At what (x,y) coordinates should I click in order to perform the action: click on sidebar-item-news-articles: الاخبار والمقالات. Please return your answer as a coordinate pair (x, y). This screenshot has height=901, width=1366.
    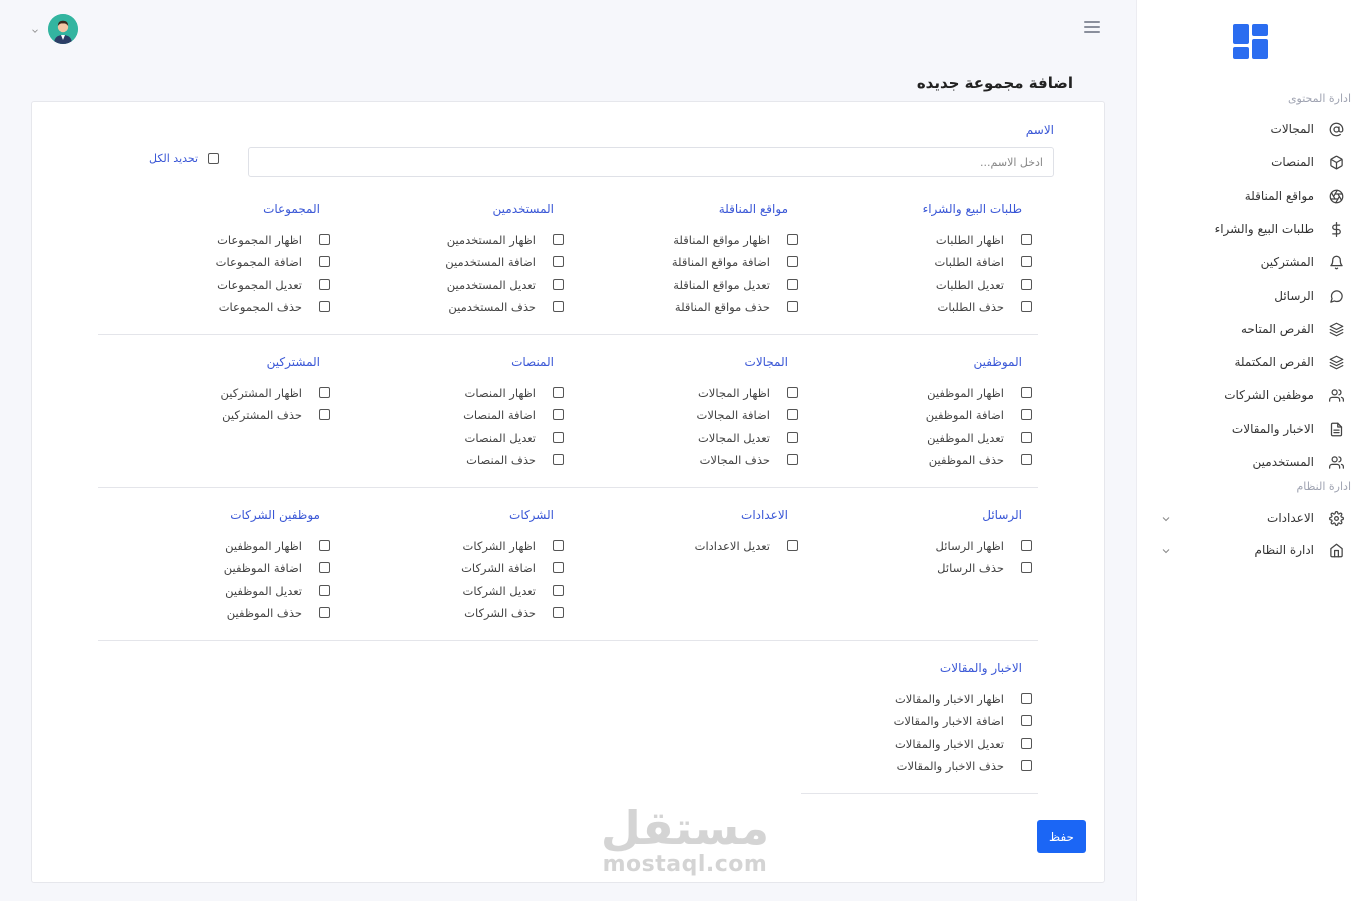
    Looking at the image, I should click on (1251, 429).